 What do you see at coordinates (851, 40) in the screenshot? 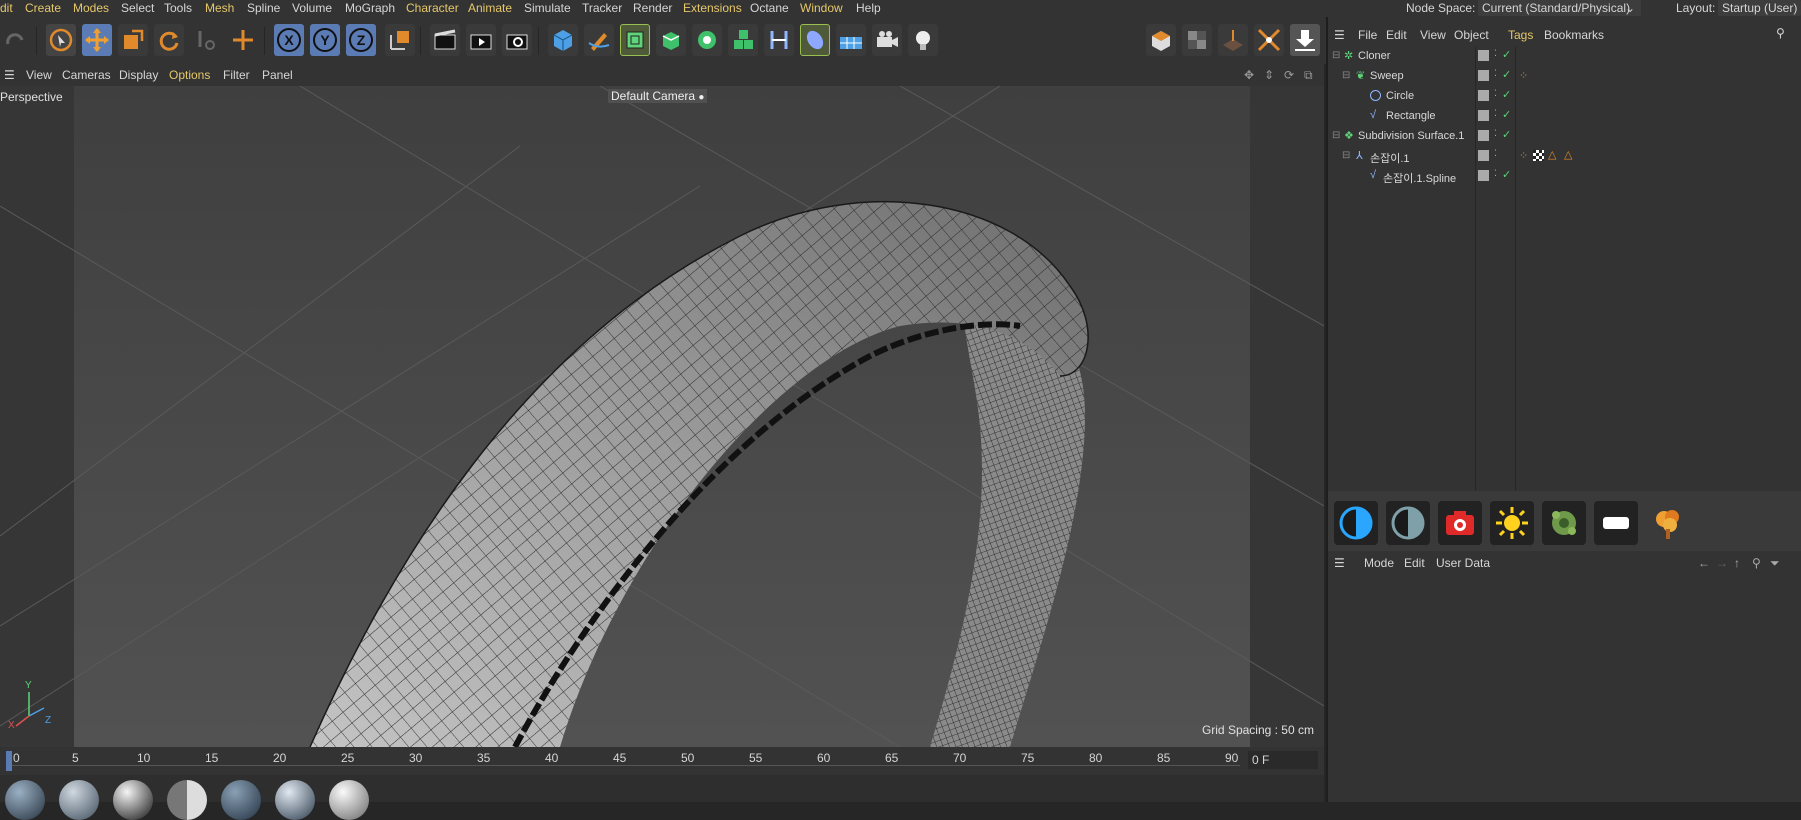
I see `floor-button` at bounding box center [851, 40].